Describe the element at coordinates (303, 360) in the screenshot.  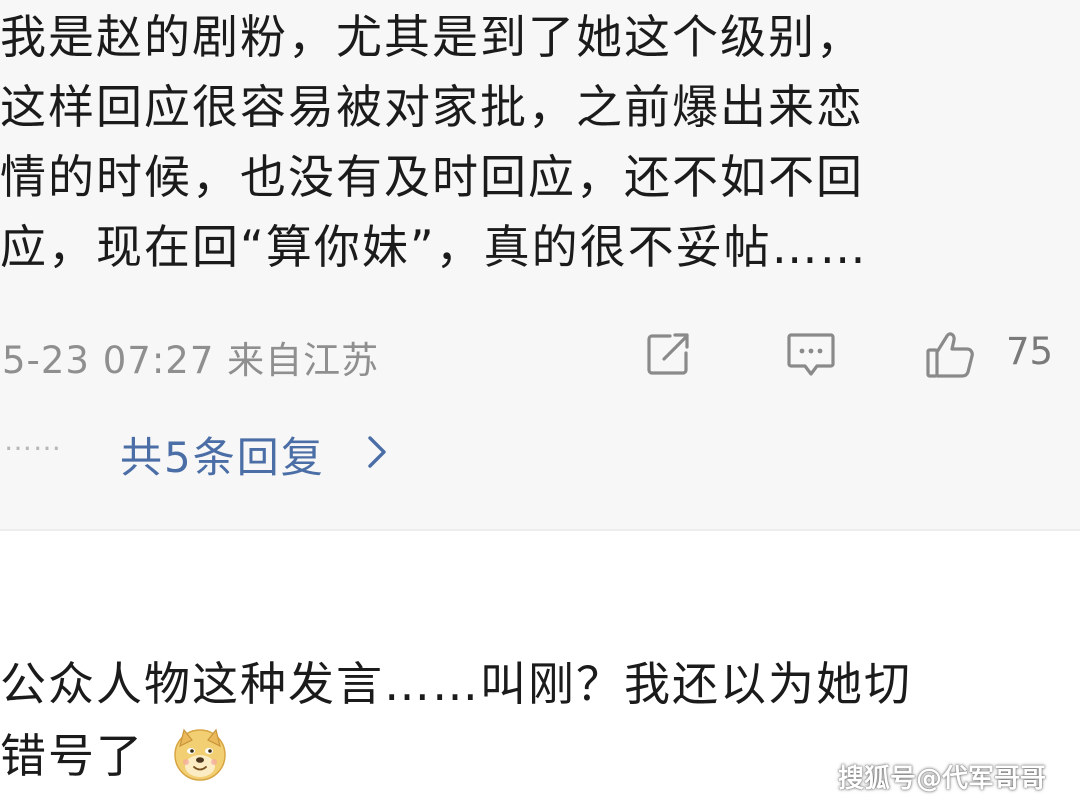
I see `location-text: 来自江苏` at that location.